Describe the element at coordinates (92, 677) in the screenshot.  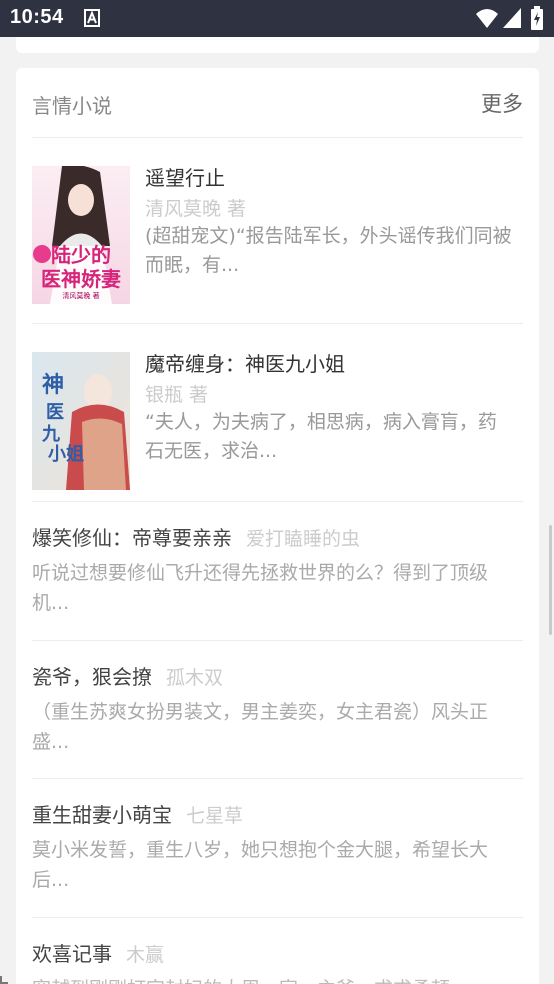
I see `list-item-title-text: 瓷爷，狠会撩` at that location.